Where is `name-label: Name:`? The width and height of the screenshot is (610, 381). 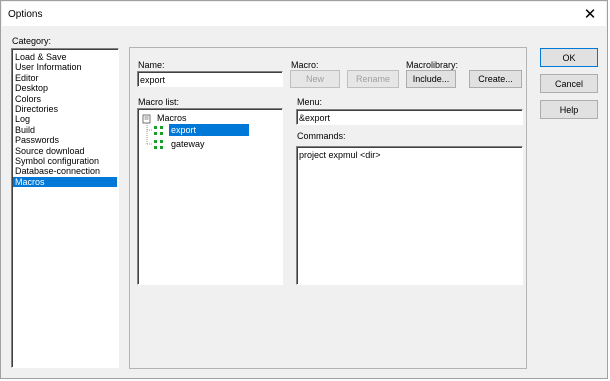
name-label: Name: is located at coordinates (151, 65).